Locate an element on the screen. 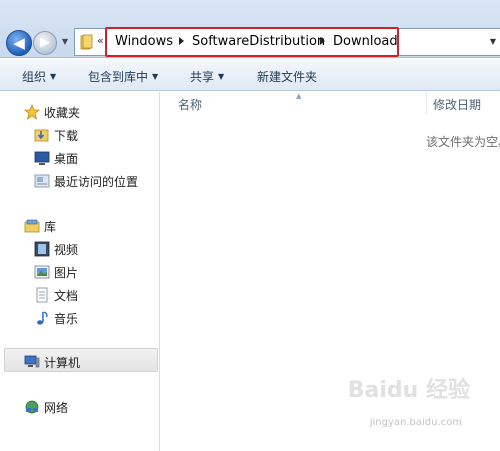 This screenshot has width=500, height=451. column-header-name: 名称 is located at coordinates (190, 104).